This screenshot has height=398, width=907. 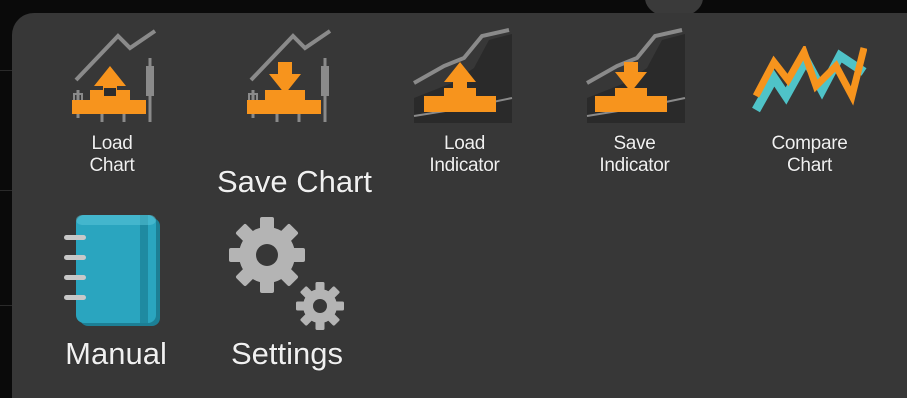 What do you see at coordinates (112, 154) in the screenshot?
I see `load-chart-label: Load Chart` at bounding box center [112, 154].